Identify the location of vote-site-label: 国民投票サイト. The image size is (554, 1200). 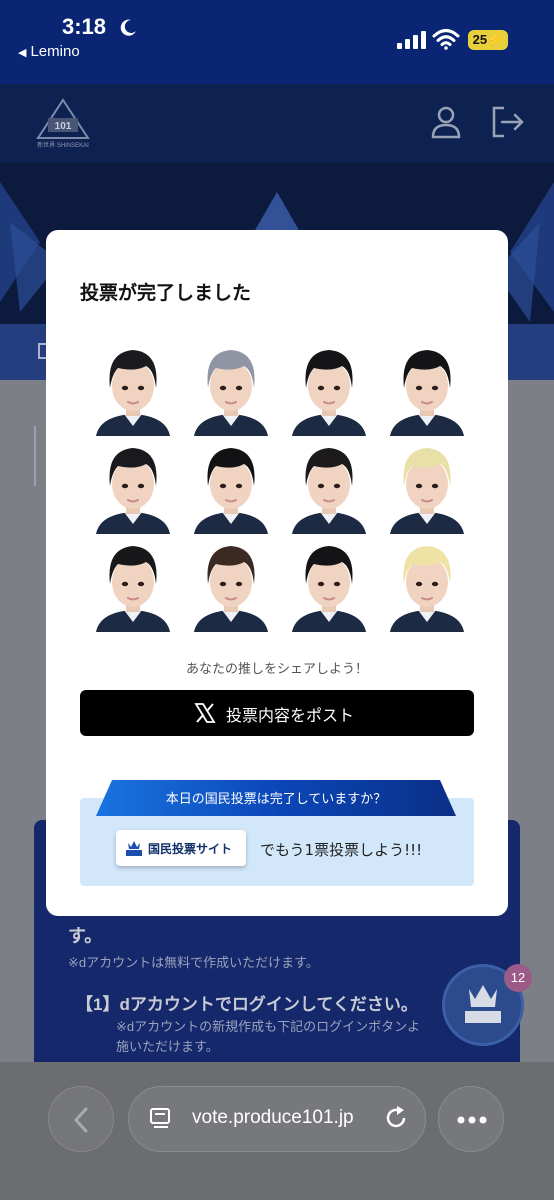
(190, 849).